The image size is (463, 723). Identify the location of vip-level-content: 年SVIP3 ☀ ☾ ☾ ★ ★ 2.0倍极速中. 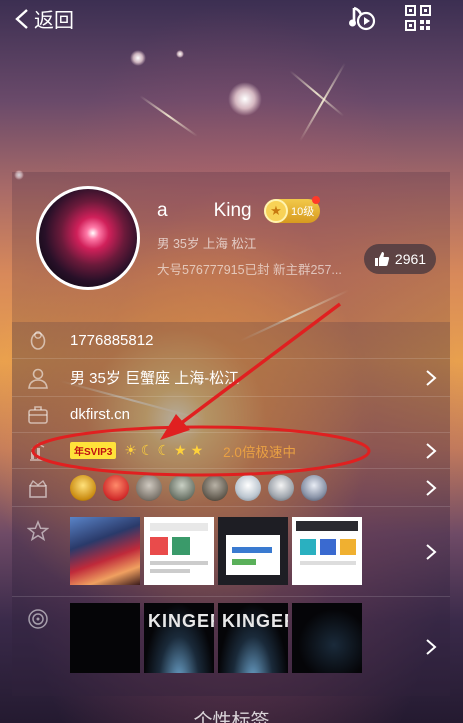
(183, 451).